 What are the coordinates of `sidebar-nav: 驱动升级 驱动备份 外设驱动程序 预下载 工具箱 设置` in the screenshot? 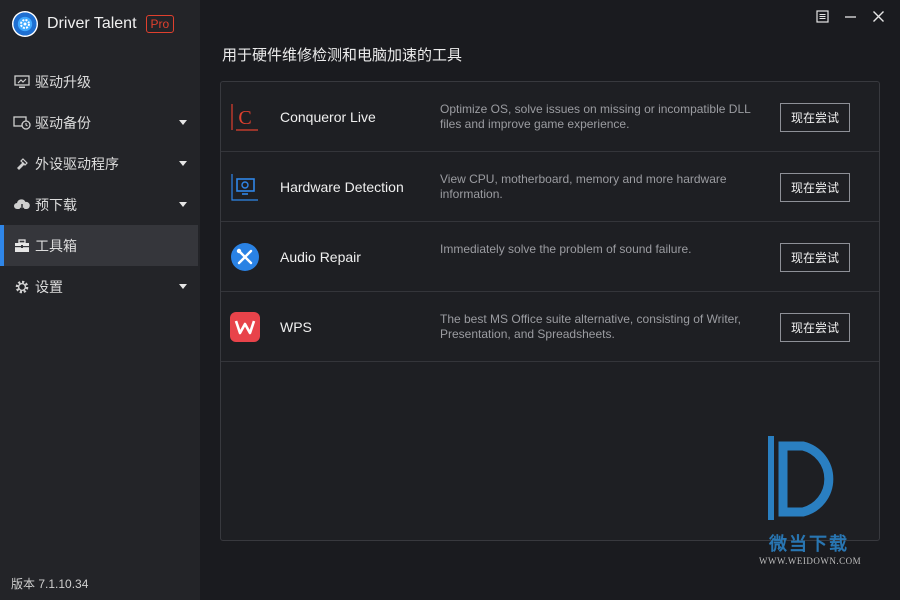 It's located at (99, 184).